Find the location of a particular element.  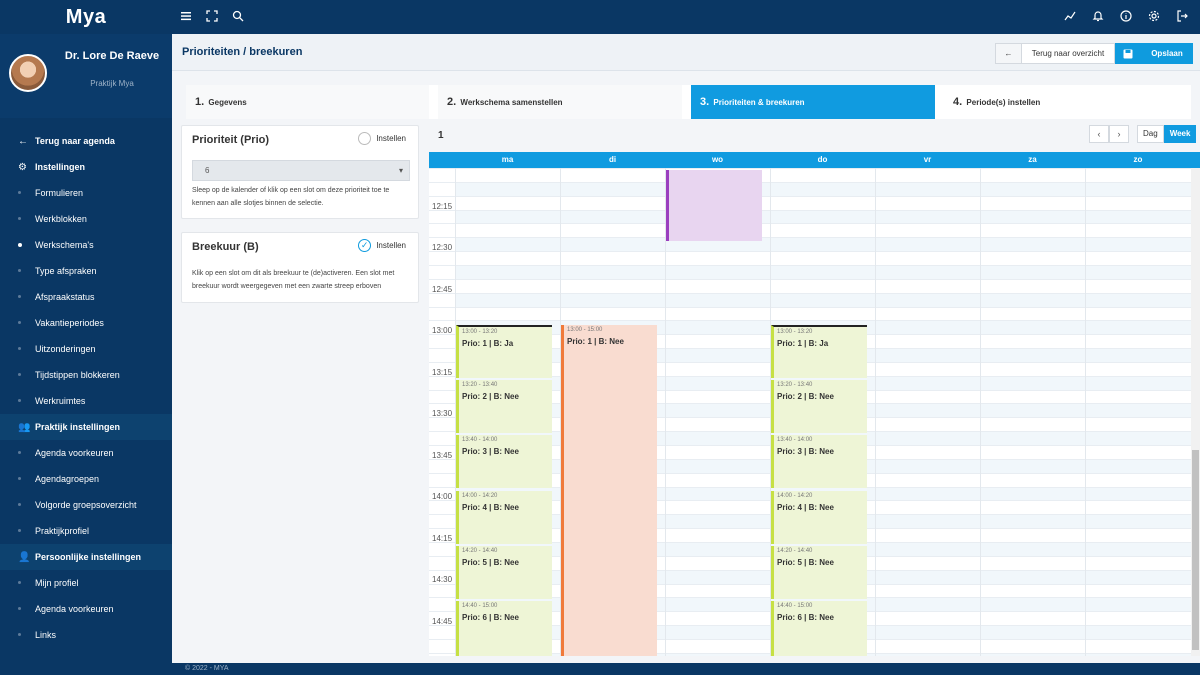

calendar-nav: ‹ › is located at coordinates (1109, 134).